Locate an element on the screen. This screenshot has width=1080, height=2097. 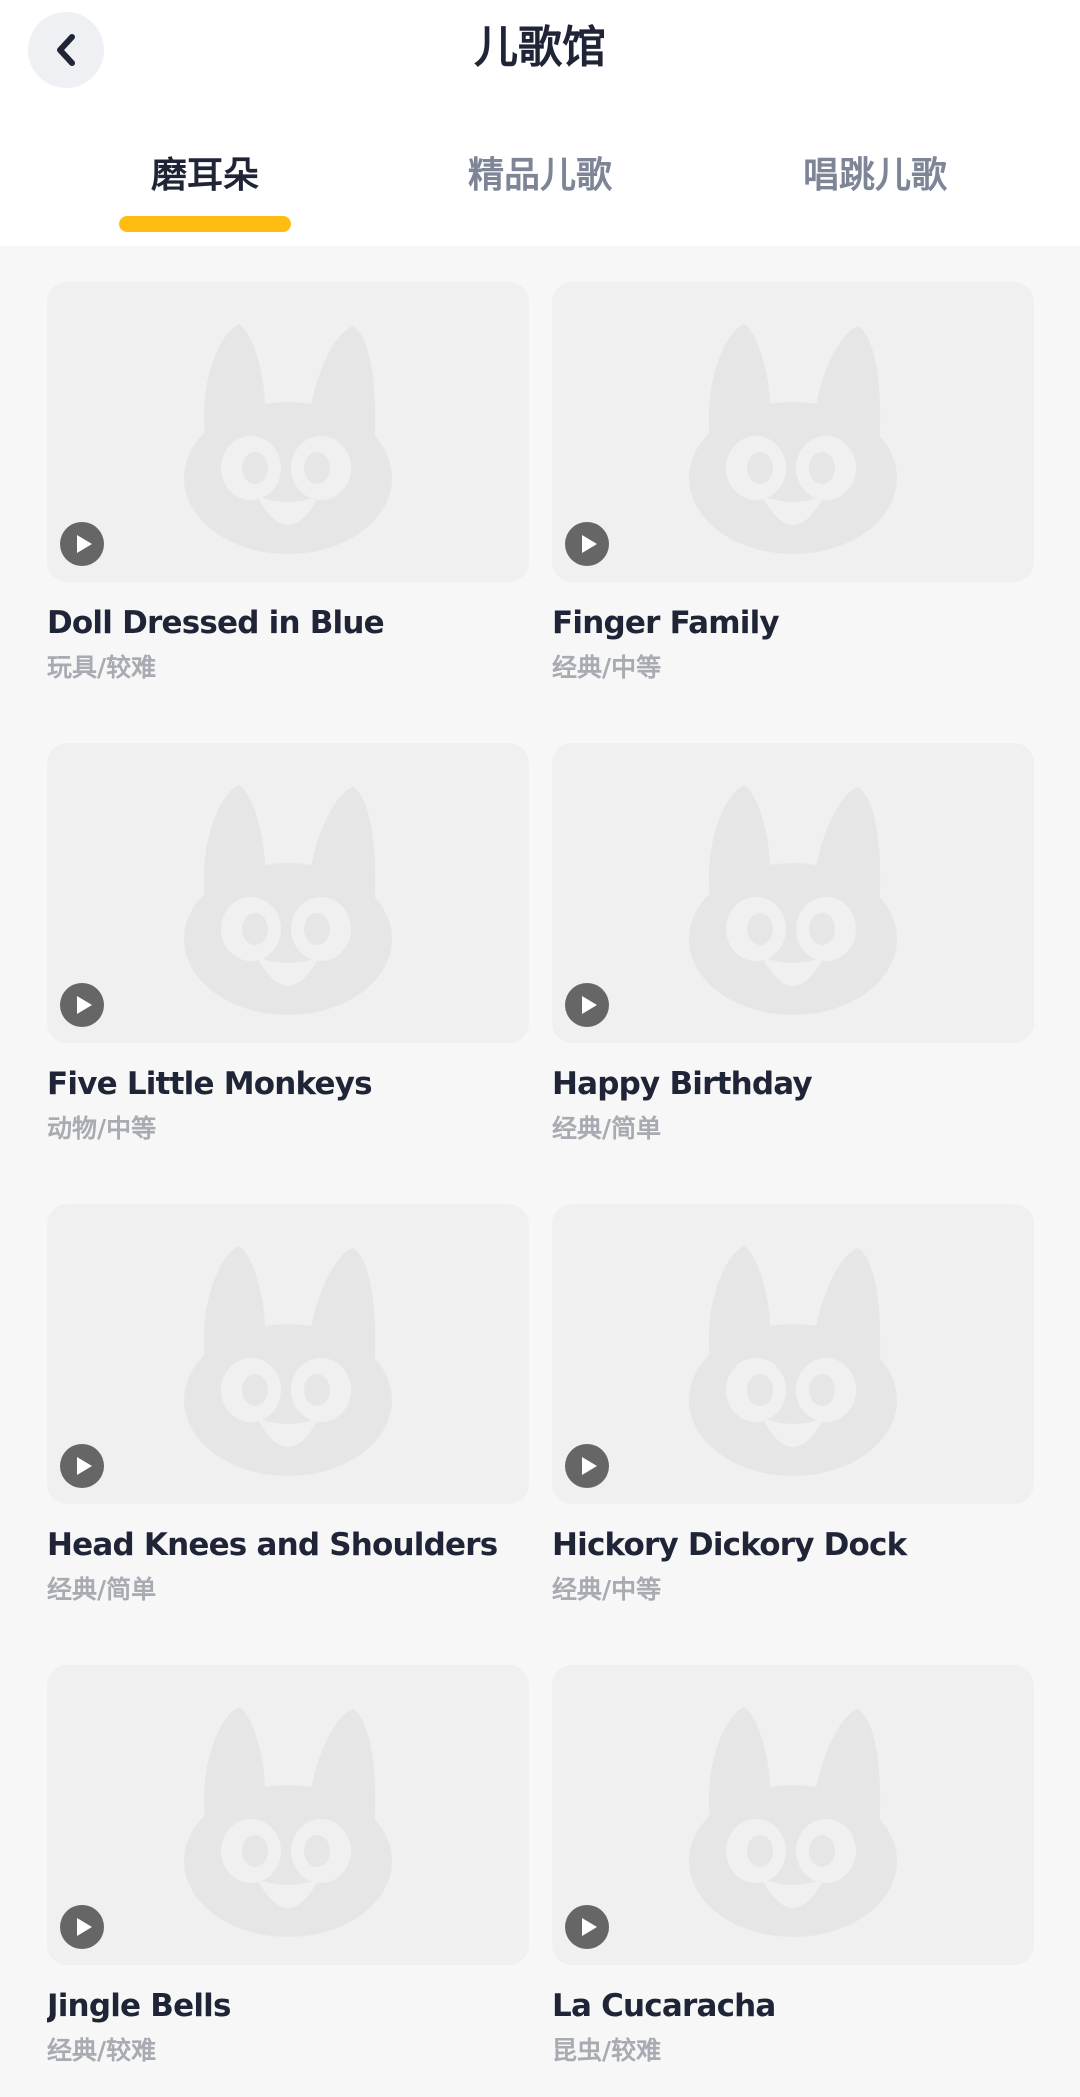
tab-changtiao-erge: 唱跳儿歌 is located at coordinates (875, 176).